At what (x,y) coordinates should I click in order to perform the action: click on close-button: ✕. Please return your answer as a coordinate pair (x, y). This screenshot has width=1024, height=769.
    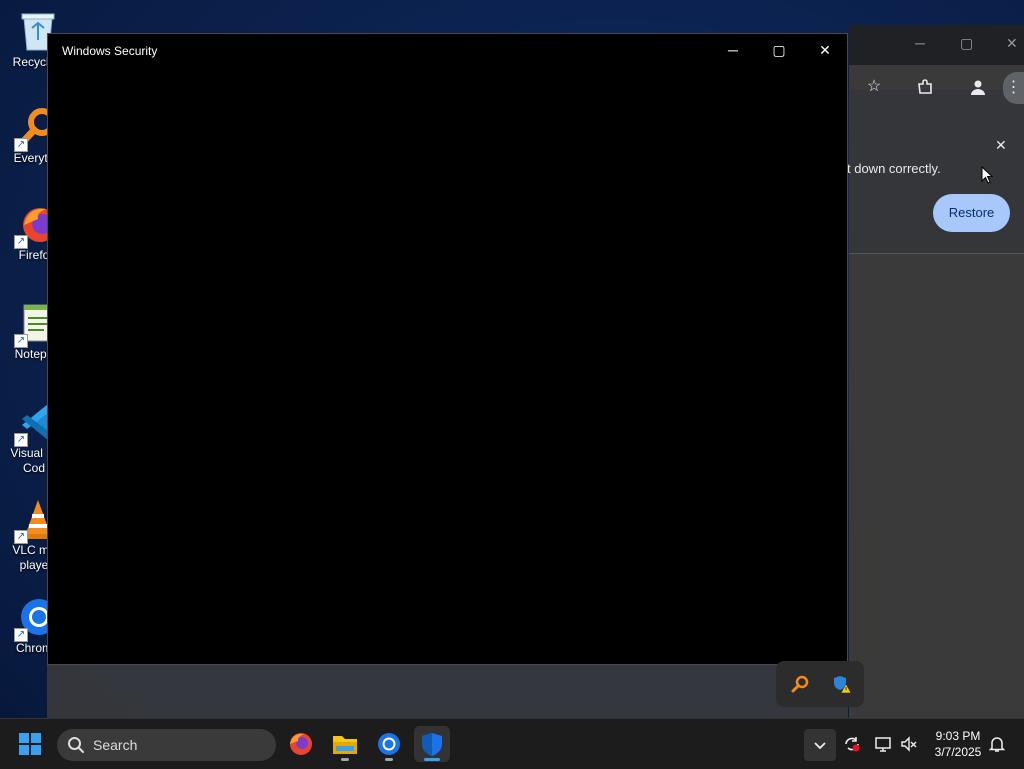
    Looking at the image, I should click on (825, 50).